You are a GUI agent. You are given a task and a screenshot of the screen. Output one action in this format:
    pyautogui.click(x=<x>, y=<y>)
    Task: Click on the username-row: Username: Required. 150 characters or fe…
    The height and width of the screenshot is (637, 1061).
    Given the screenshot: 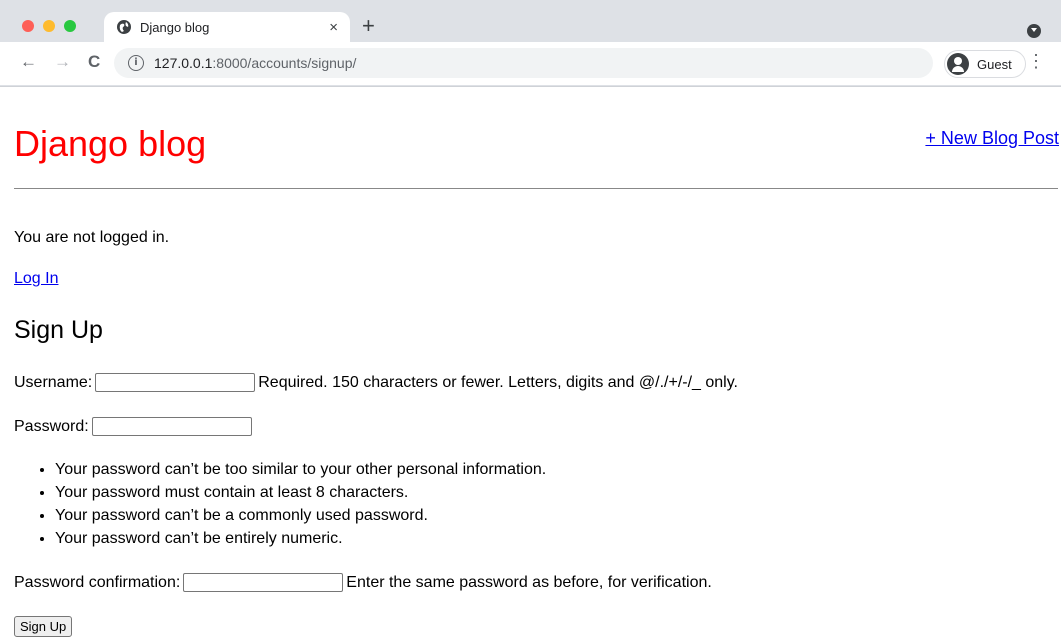 What is the action you would take?
    pyautogui.click(x=376, y=382)
    